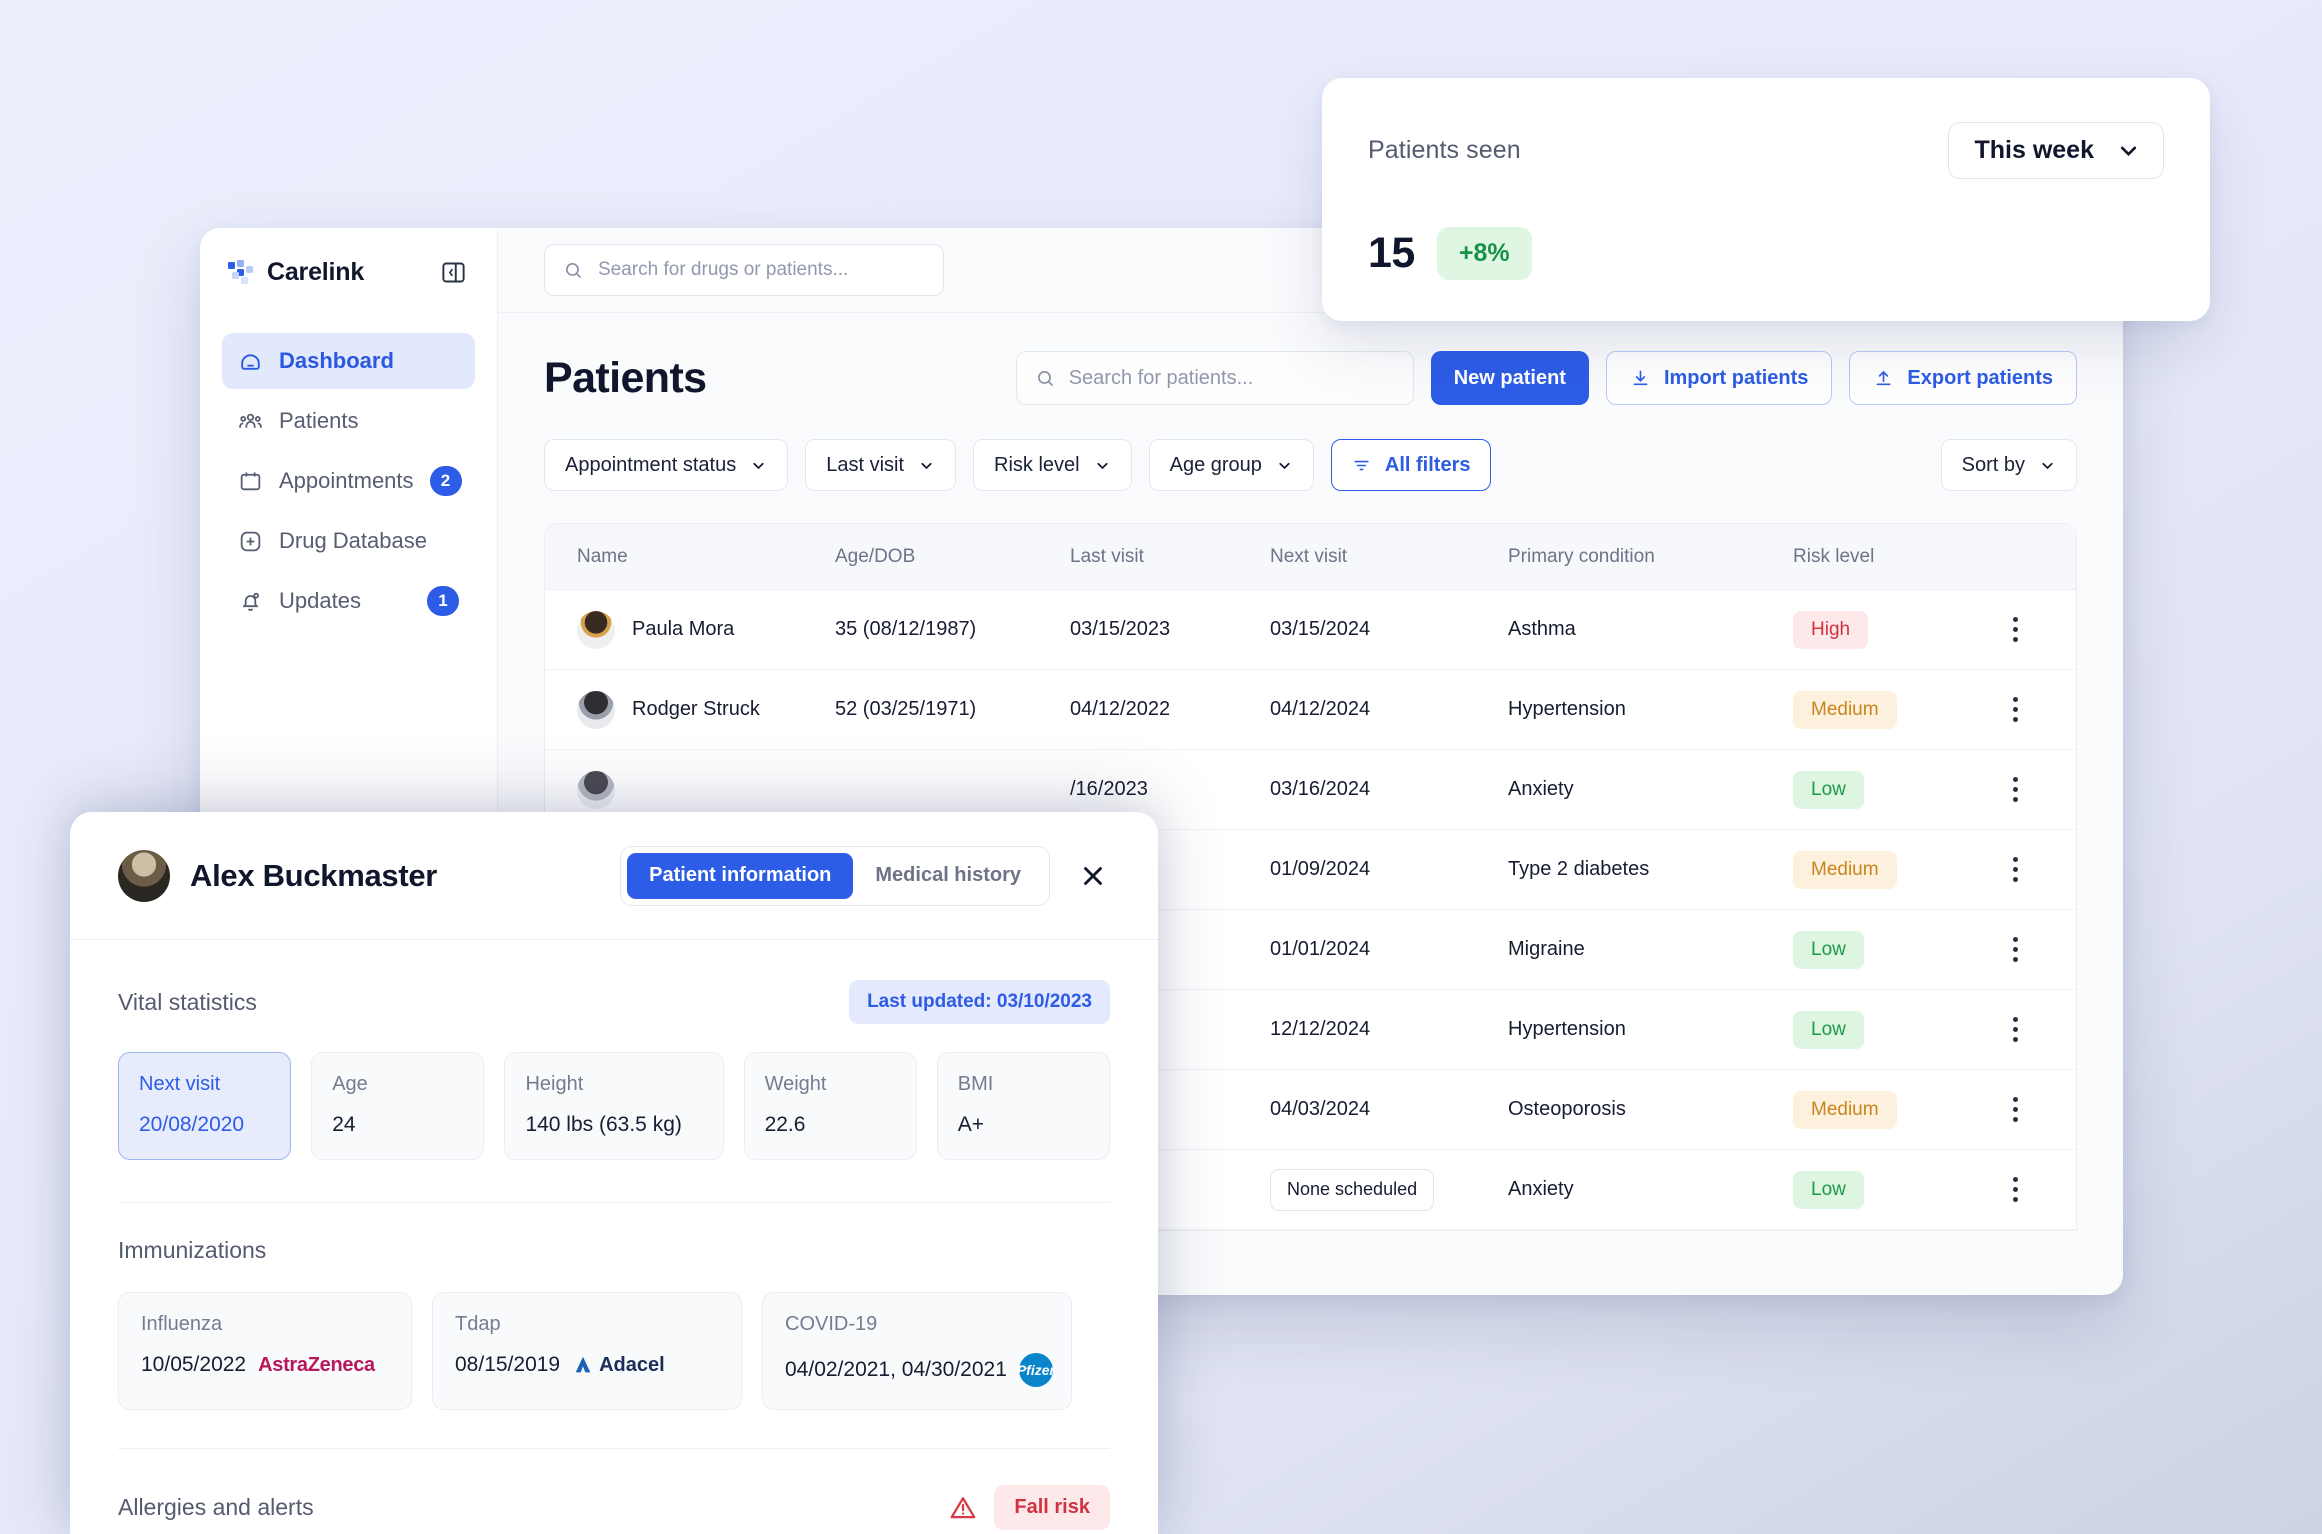 The image size is (2322, 1534). Describe the element at coordinates (785, 1124) in the screenshot. I see `vital-value: 22.6` at that location.